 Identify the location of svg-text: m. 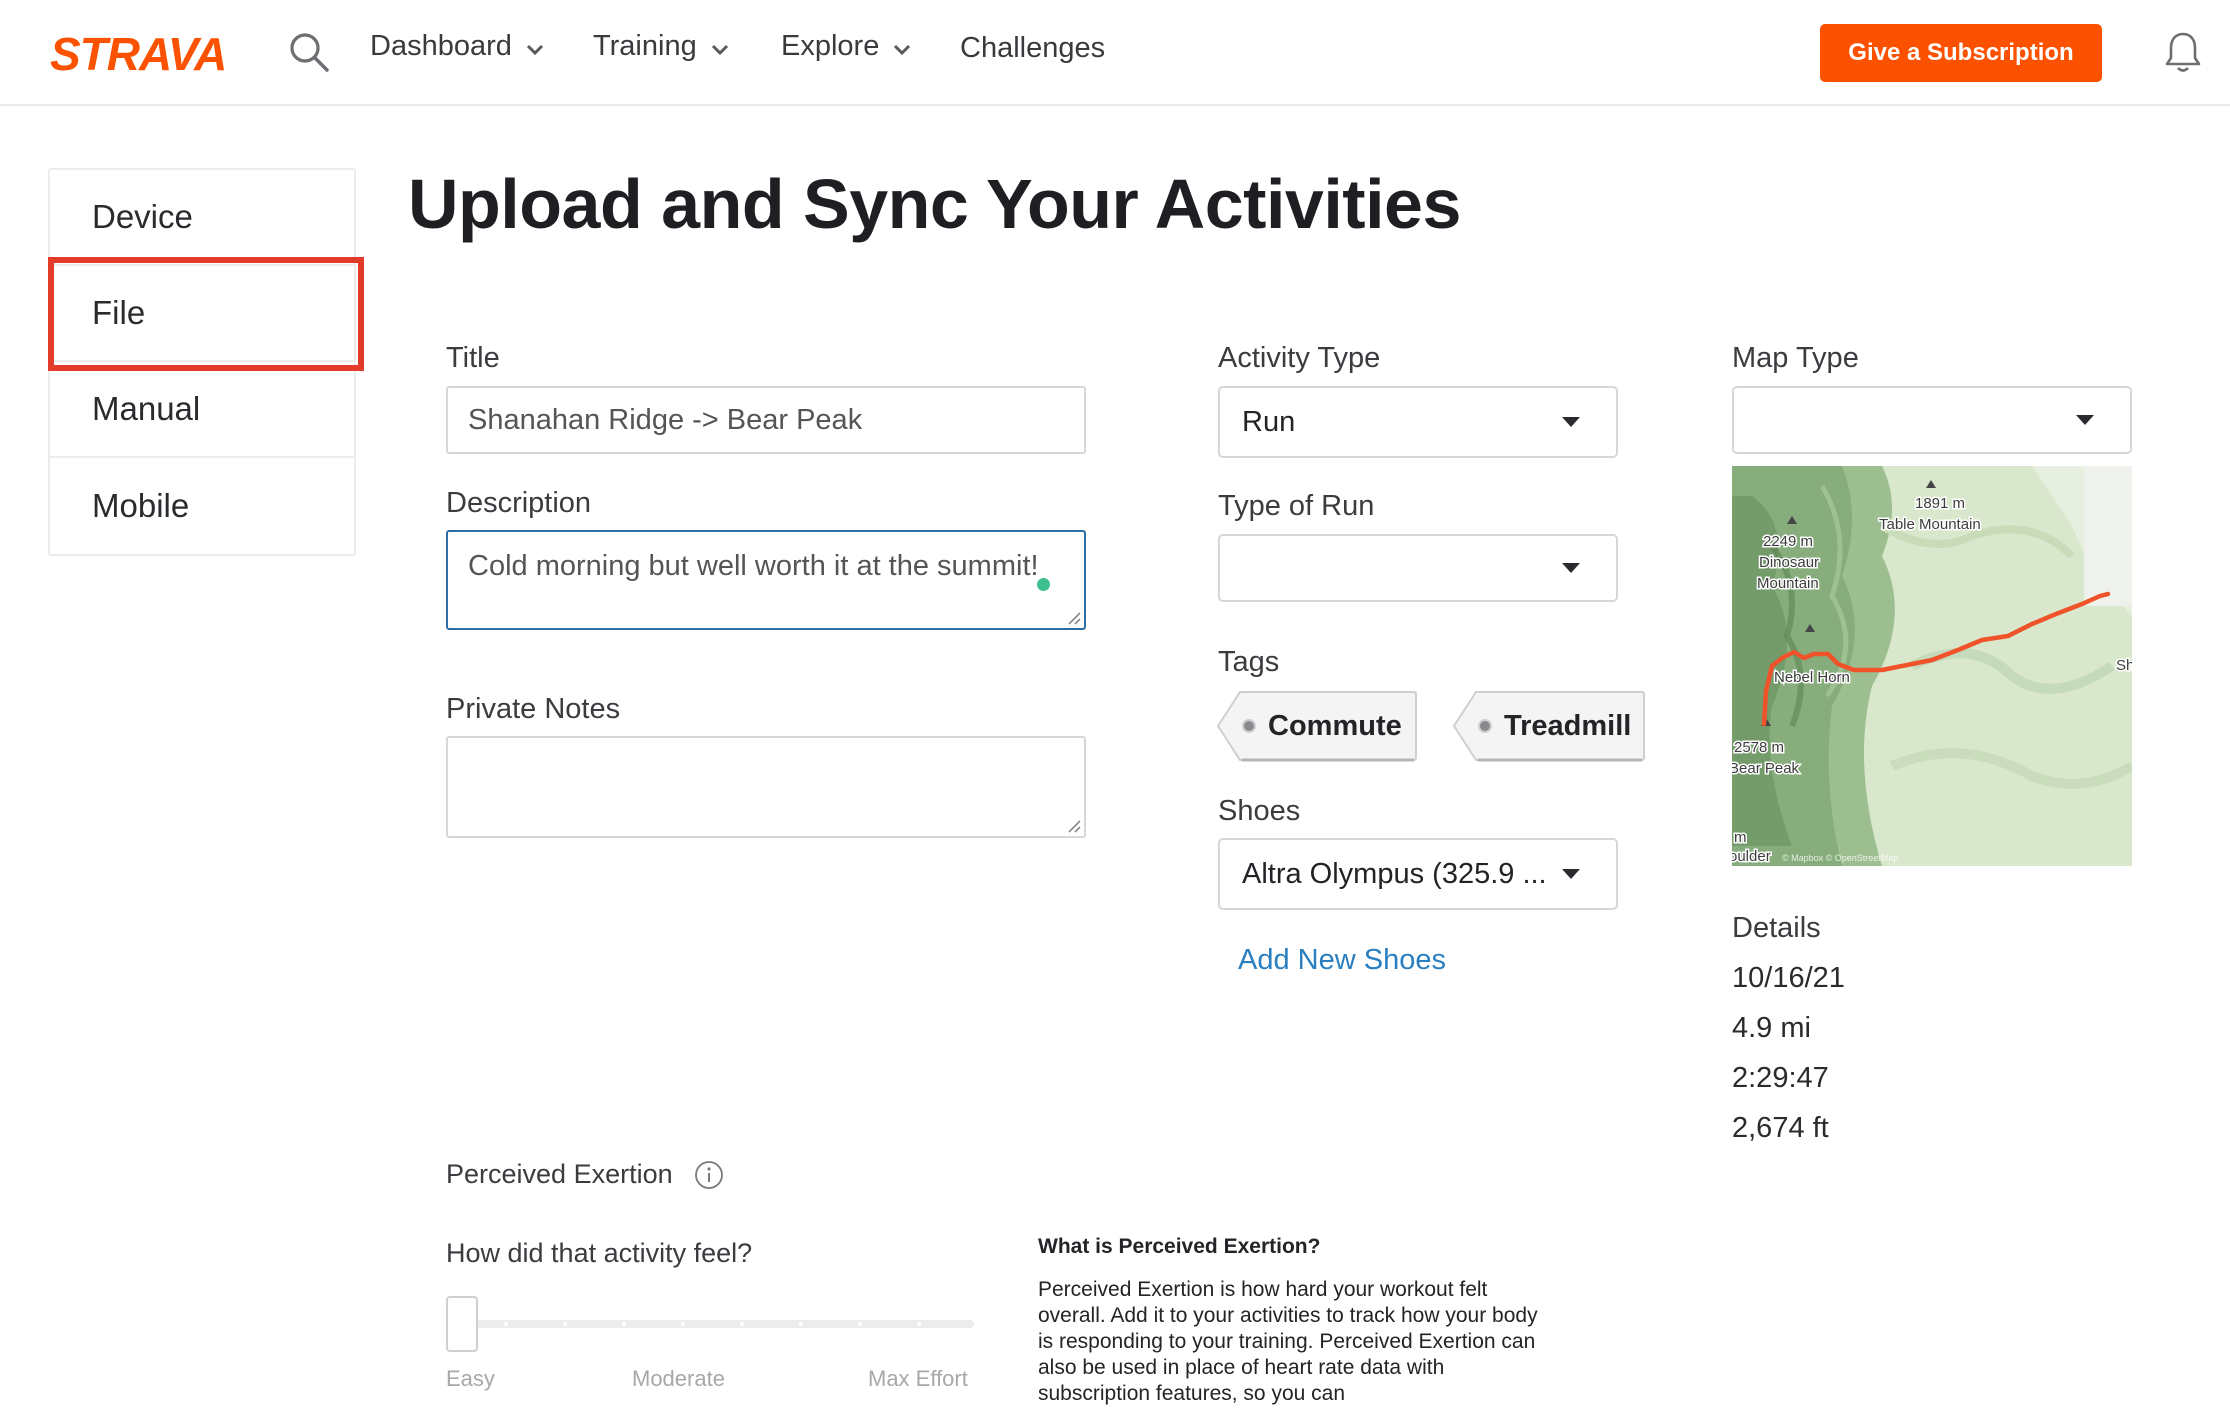
(1740, 837).